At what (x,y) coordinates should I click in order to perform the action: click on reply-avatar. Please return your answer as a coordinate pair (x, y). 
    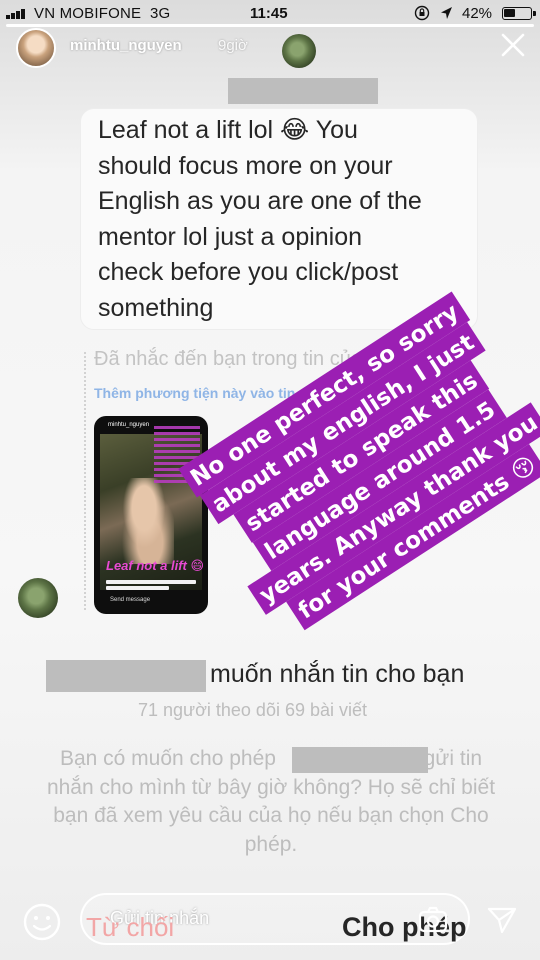
    Looking at the image, I should click on (38, 598).